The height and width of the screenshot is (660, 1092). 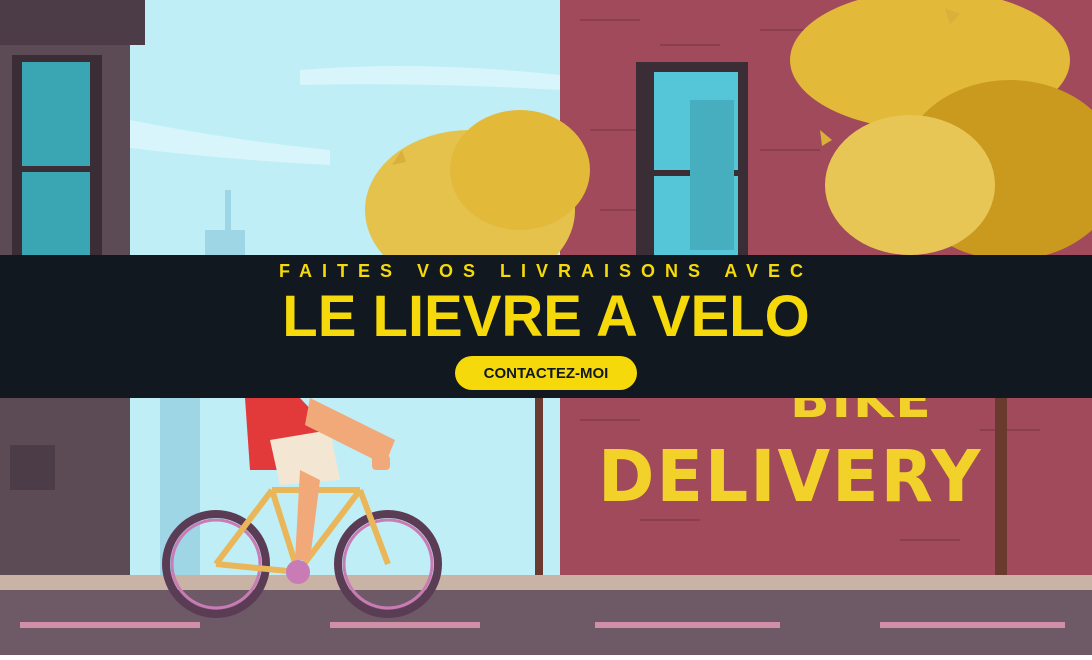 What do you see at coordinates (298, 572) in the screenshot?
I see `bike-crank` at bounding box center [298, 572].